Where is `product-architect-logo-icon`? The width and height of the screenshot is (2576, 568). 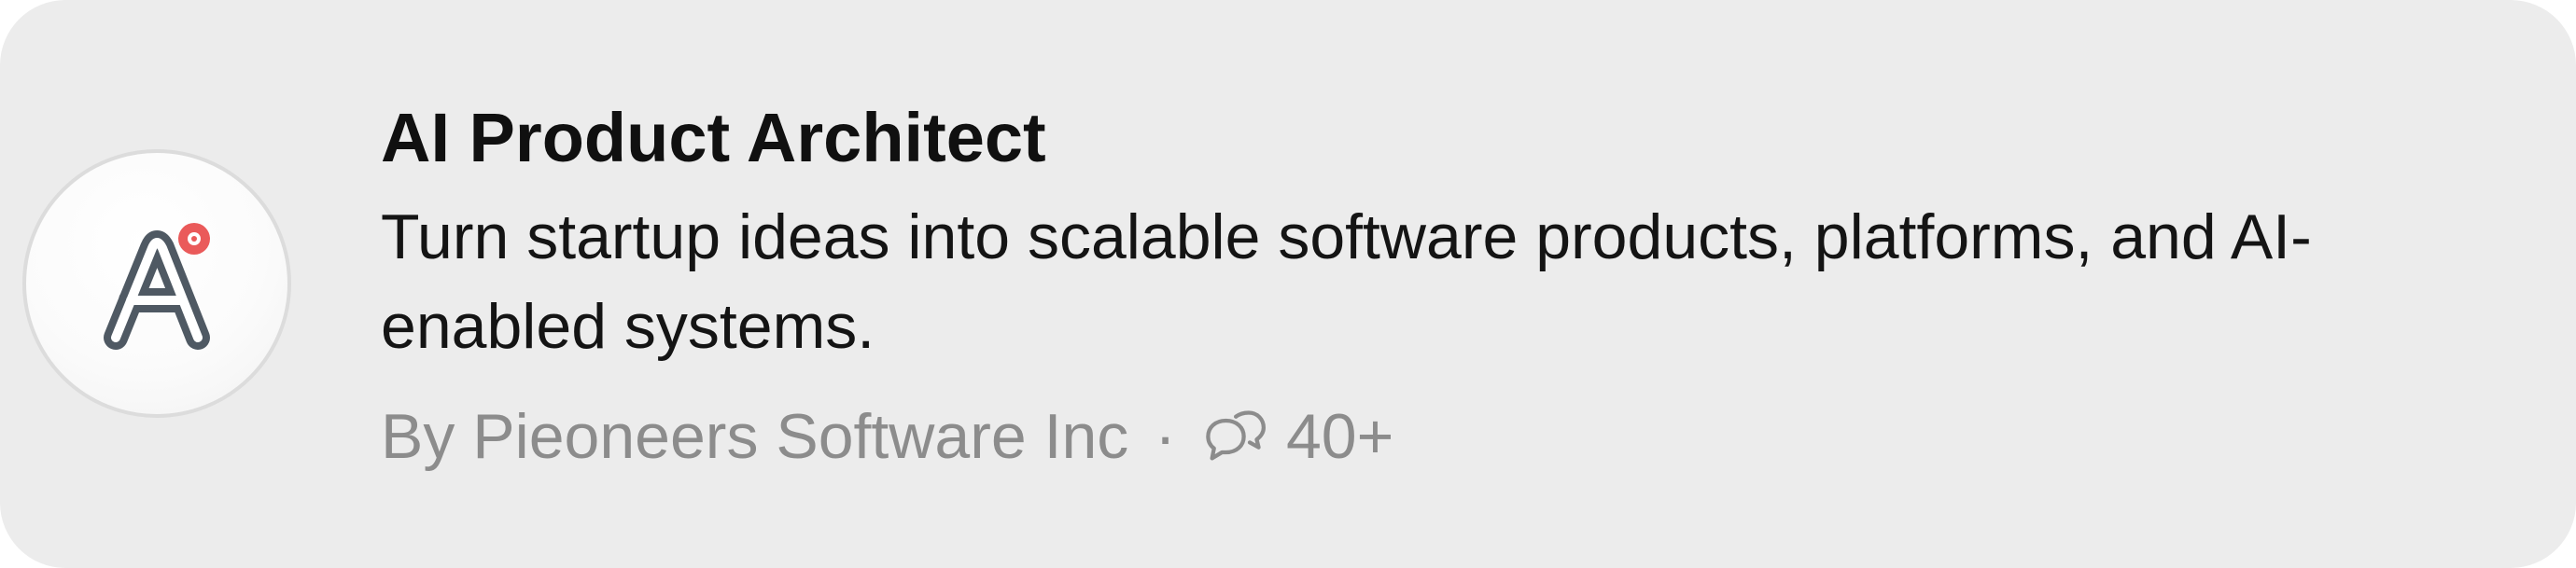 product-architect-logo-icon is located at coordinates (157, 286).